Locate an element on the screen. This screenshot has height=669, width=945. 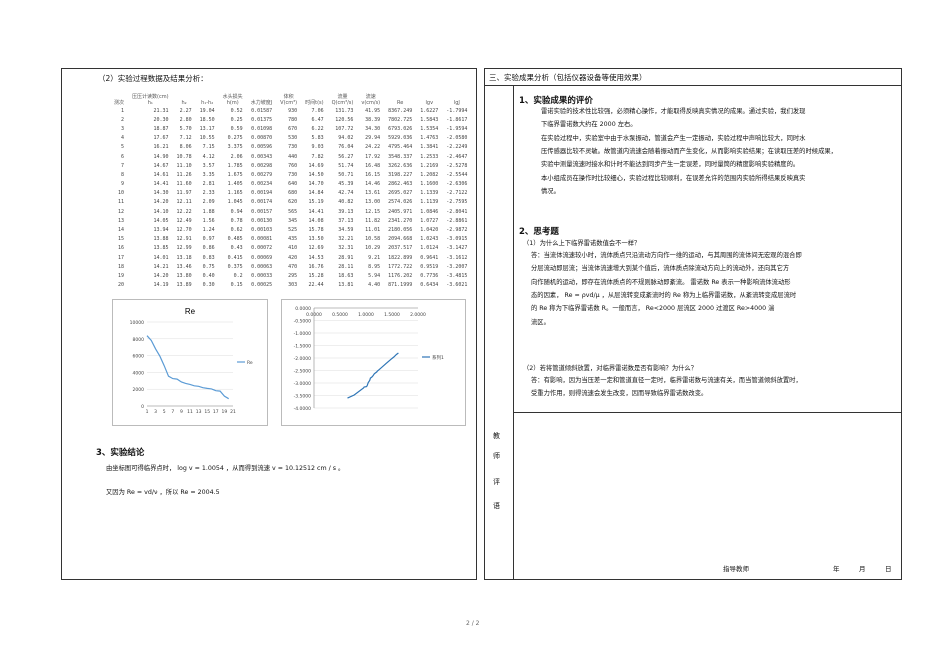
table-cell: 13.00 is located at coordinates (373, 202).